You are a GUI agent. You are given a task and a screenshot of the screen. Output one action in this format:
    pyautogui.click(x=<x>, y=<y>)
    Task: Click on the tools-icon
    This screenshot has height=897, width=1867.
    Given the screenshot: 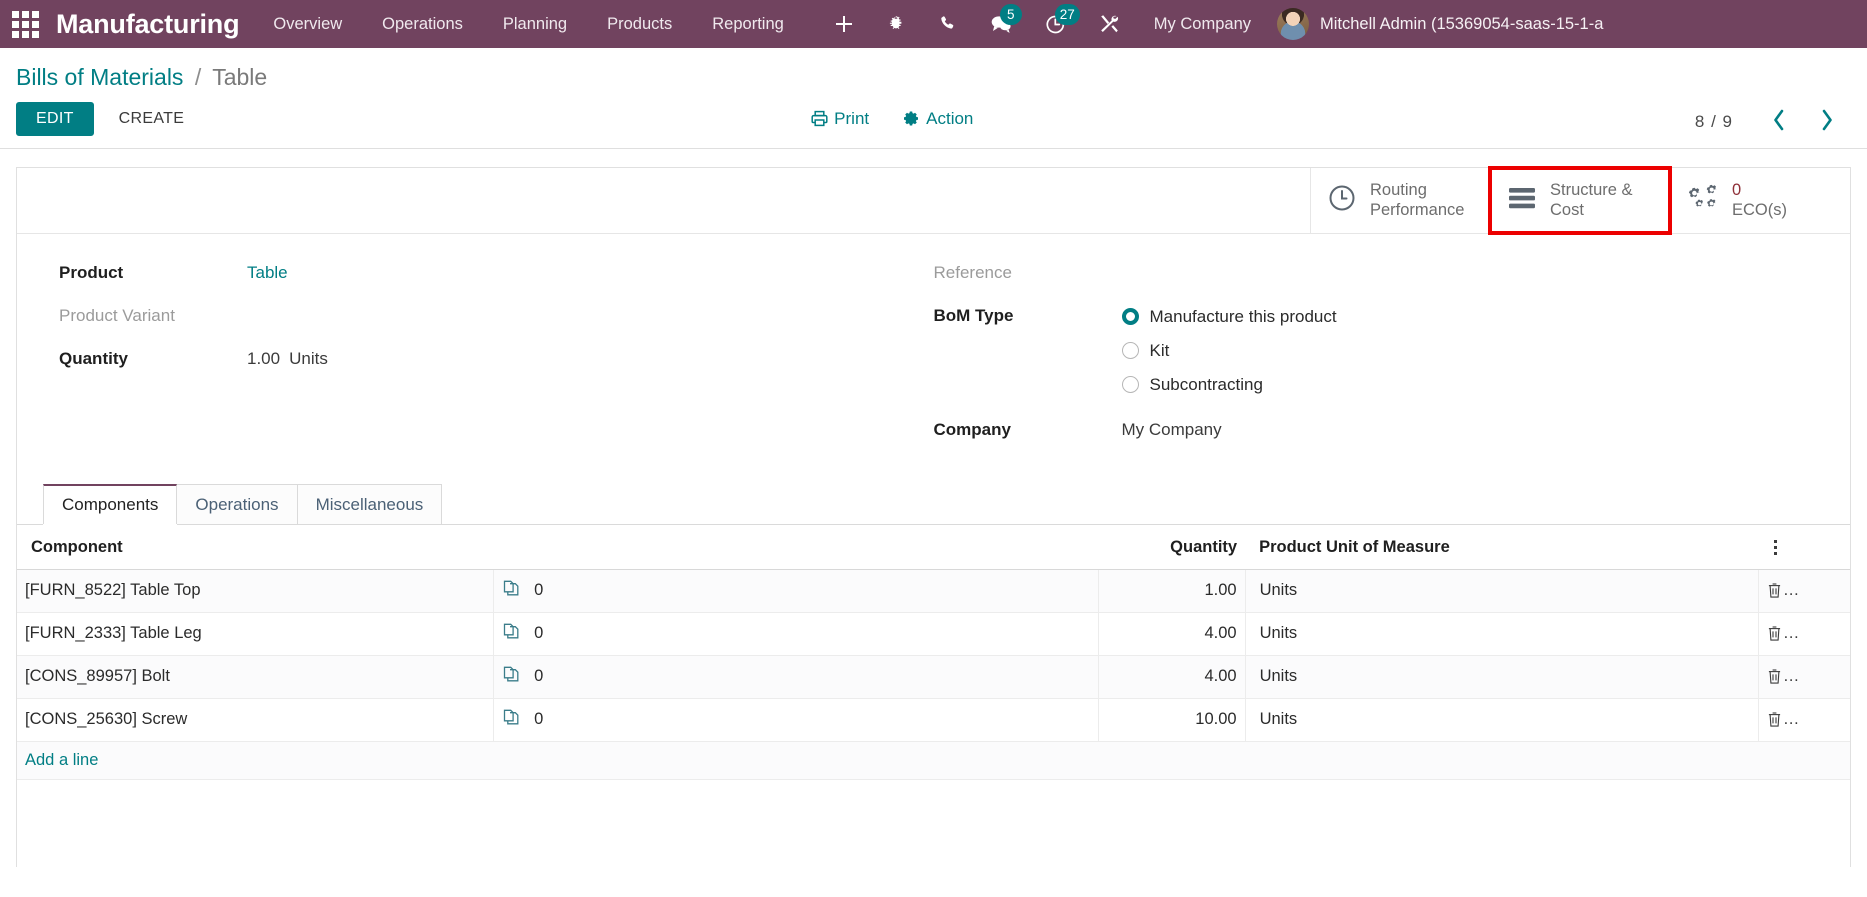 What is the action you would take?
    pyautogui.click(x=1109, y=24)
    